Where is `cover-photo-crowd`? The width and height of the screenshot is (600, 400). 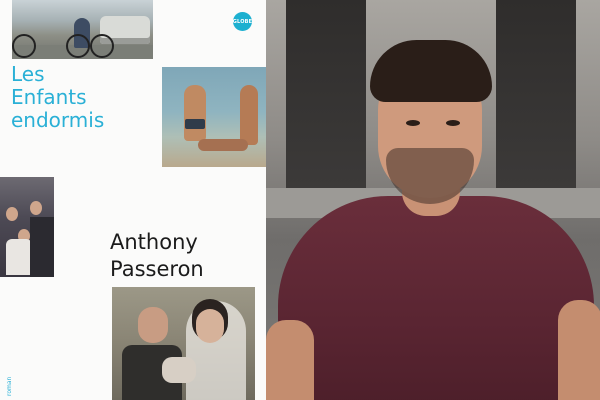
cover-photo-crowd is located at coordinates (27, 227).